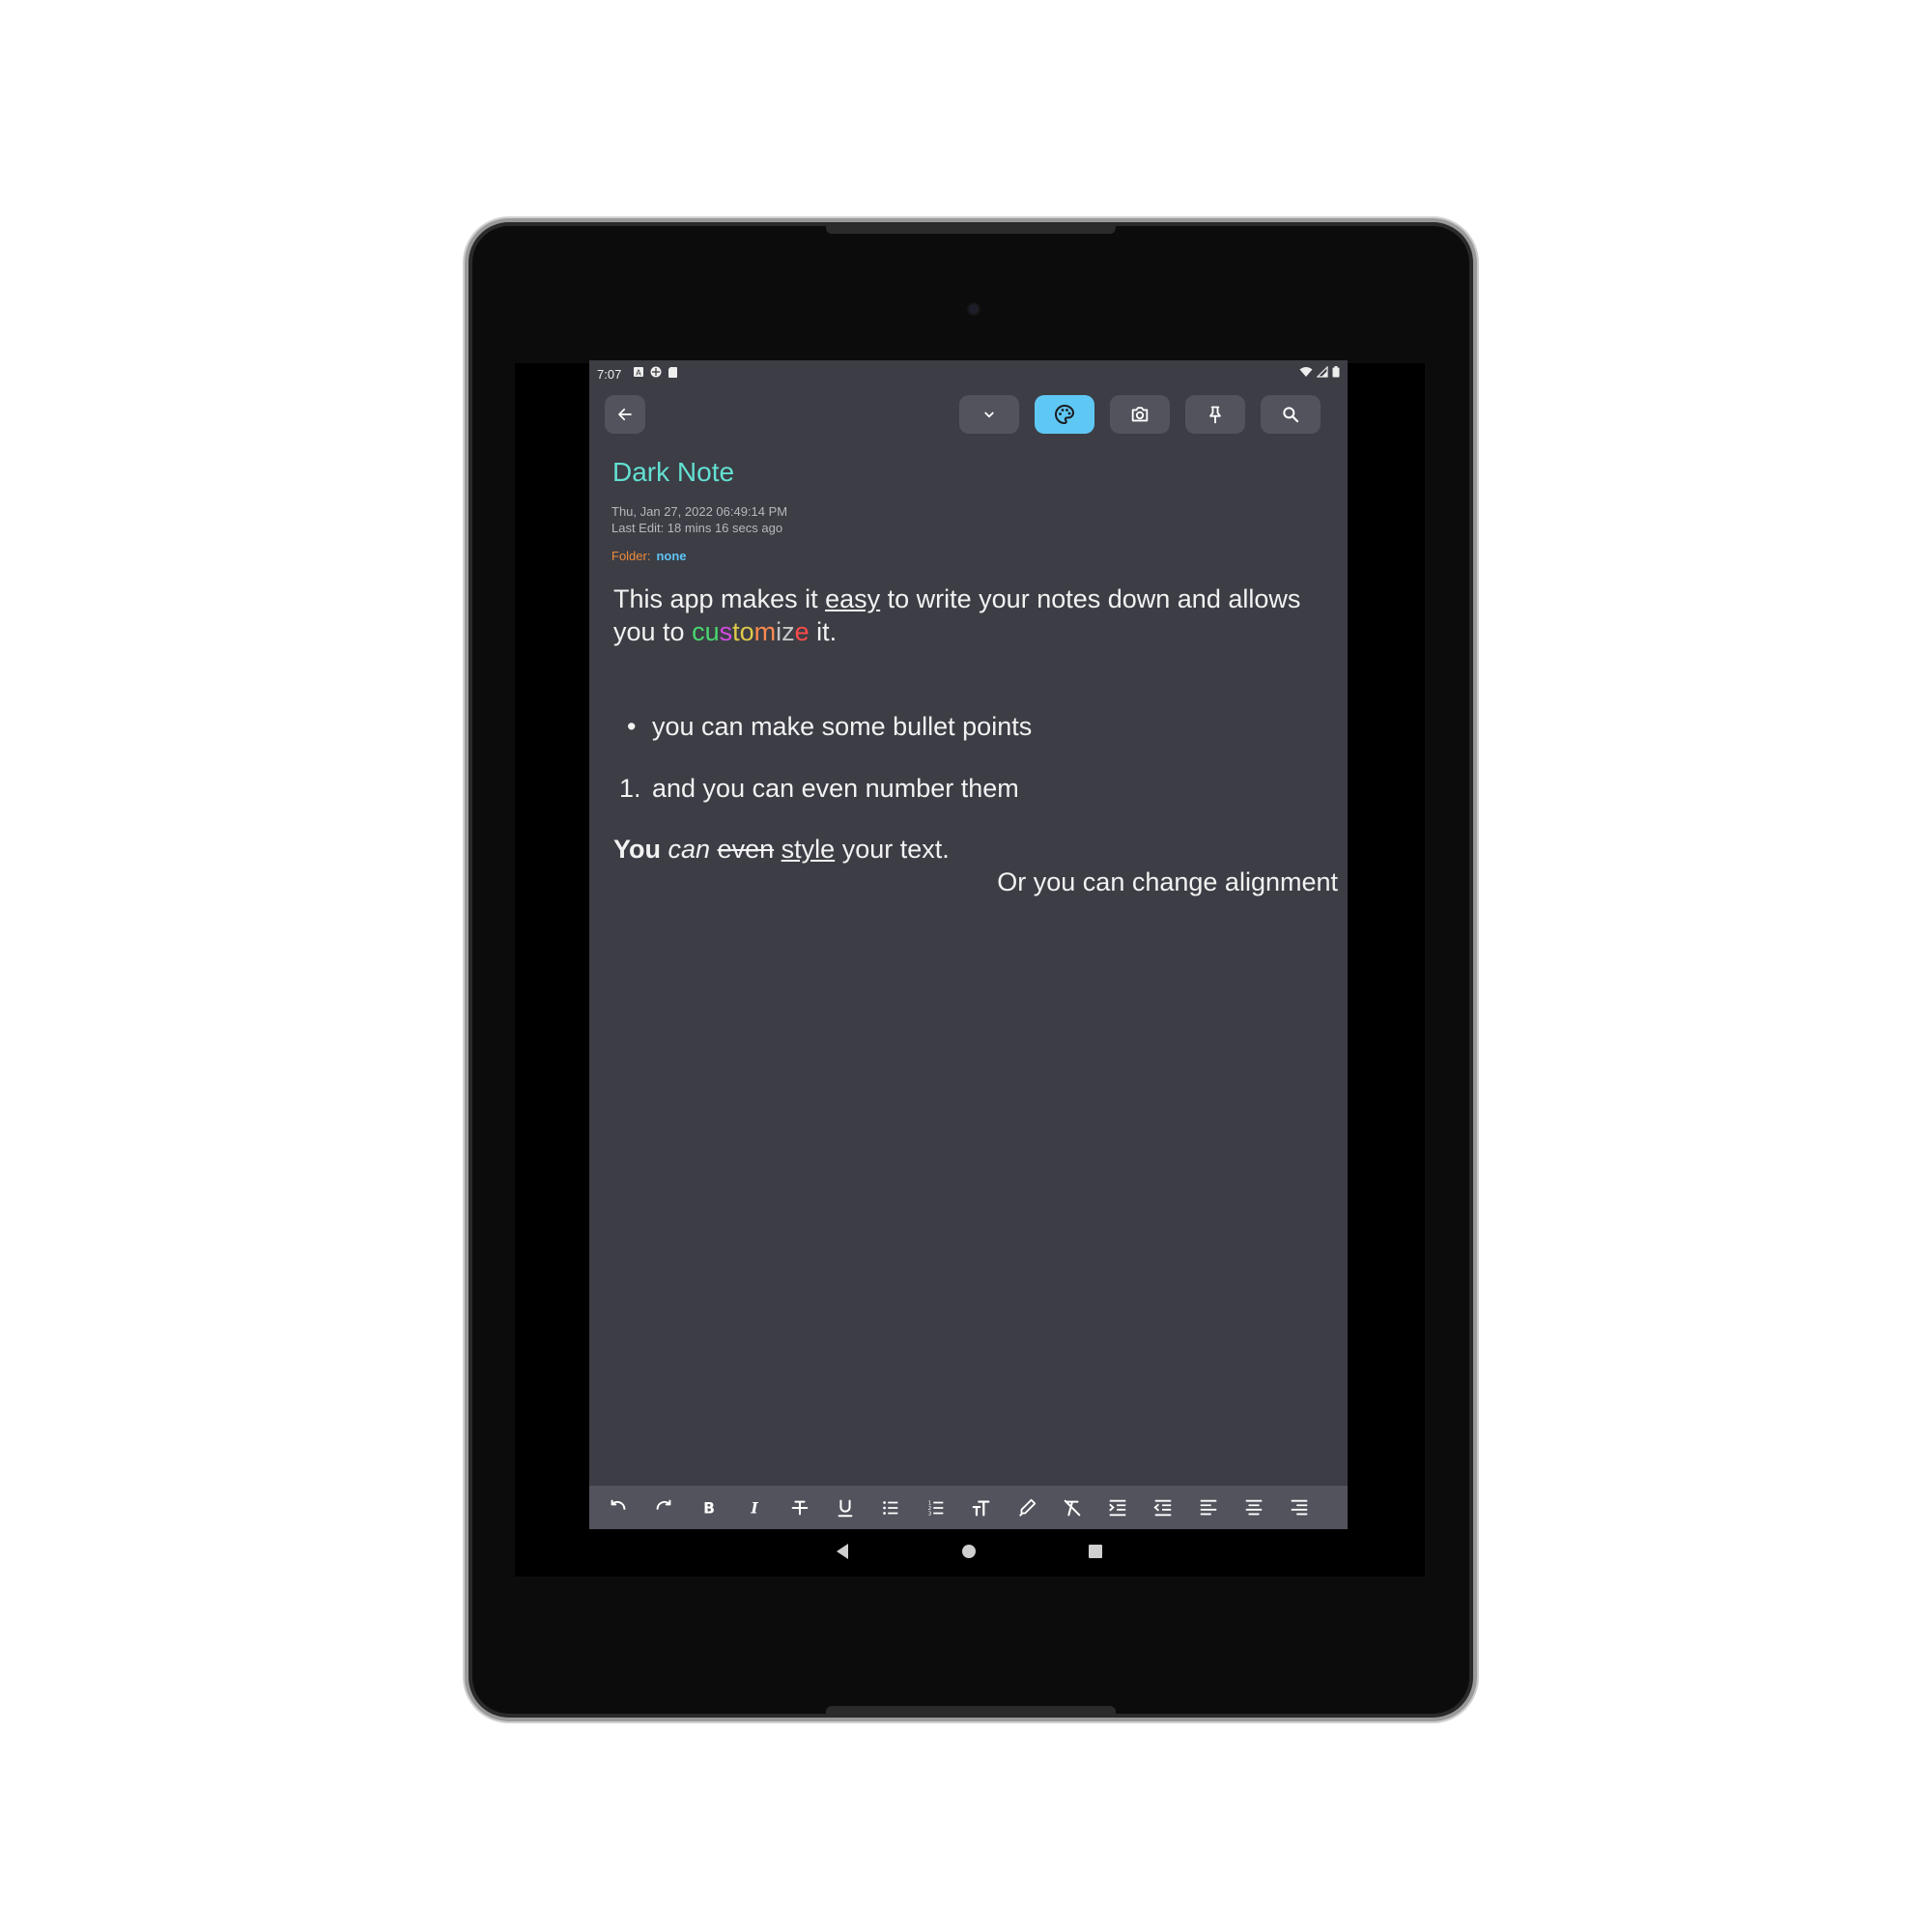 This screenshot has width=1932, height=1932. Describe the element at coordinates (726, 631) in the screenshot. I see `colored-letter: s` at that location.